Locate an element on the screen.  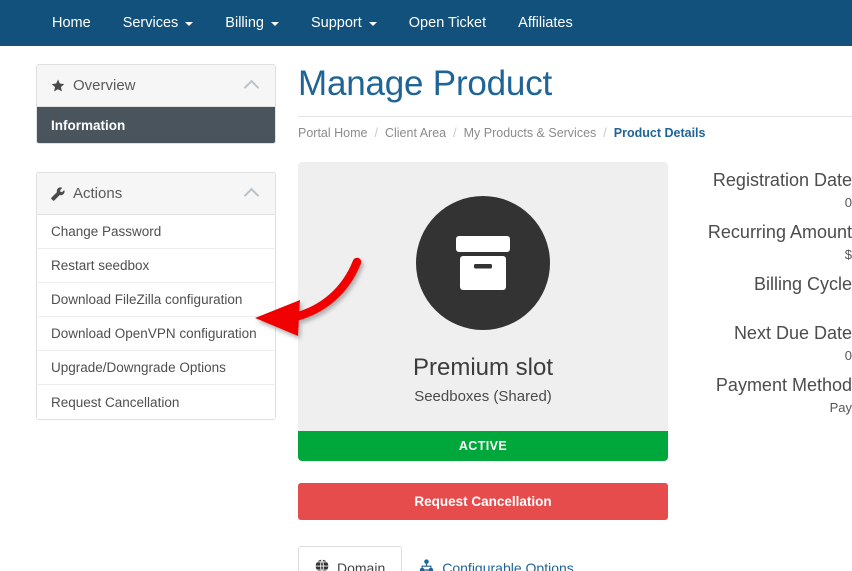
overview-panel-header: Overview is located at coordinates (156, 86).